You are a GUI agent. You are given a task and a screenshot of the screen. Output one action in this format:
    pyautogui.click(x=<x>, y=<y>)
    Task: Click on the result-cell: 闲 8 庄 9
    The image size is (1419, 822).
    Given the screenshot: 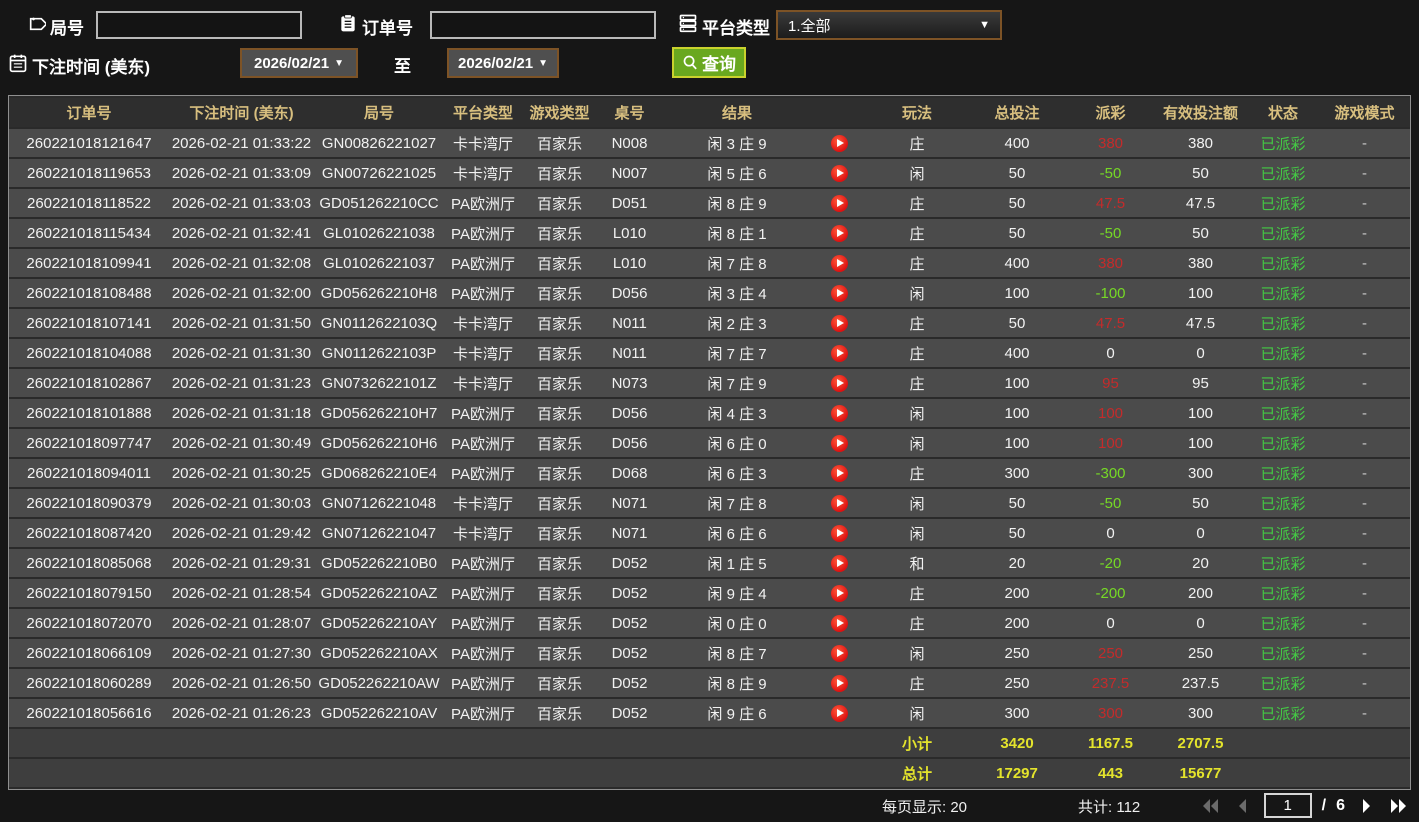 What is the action you would take?
    pyautogui.click(x=737, y=203)
    